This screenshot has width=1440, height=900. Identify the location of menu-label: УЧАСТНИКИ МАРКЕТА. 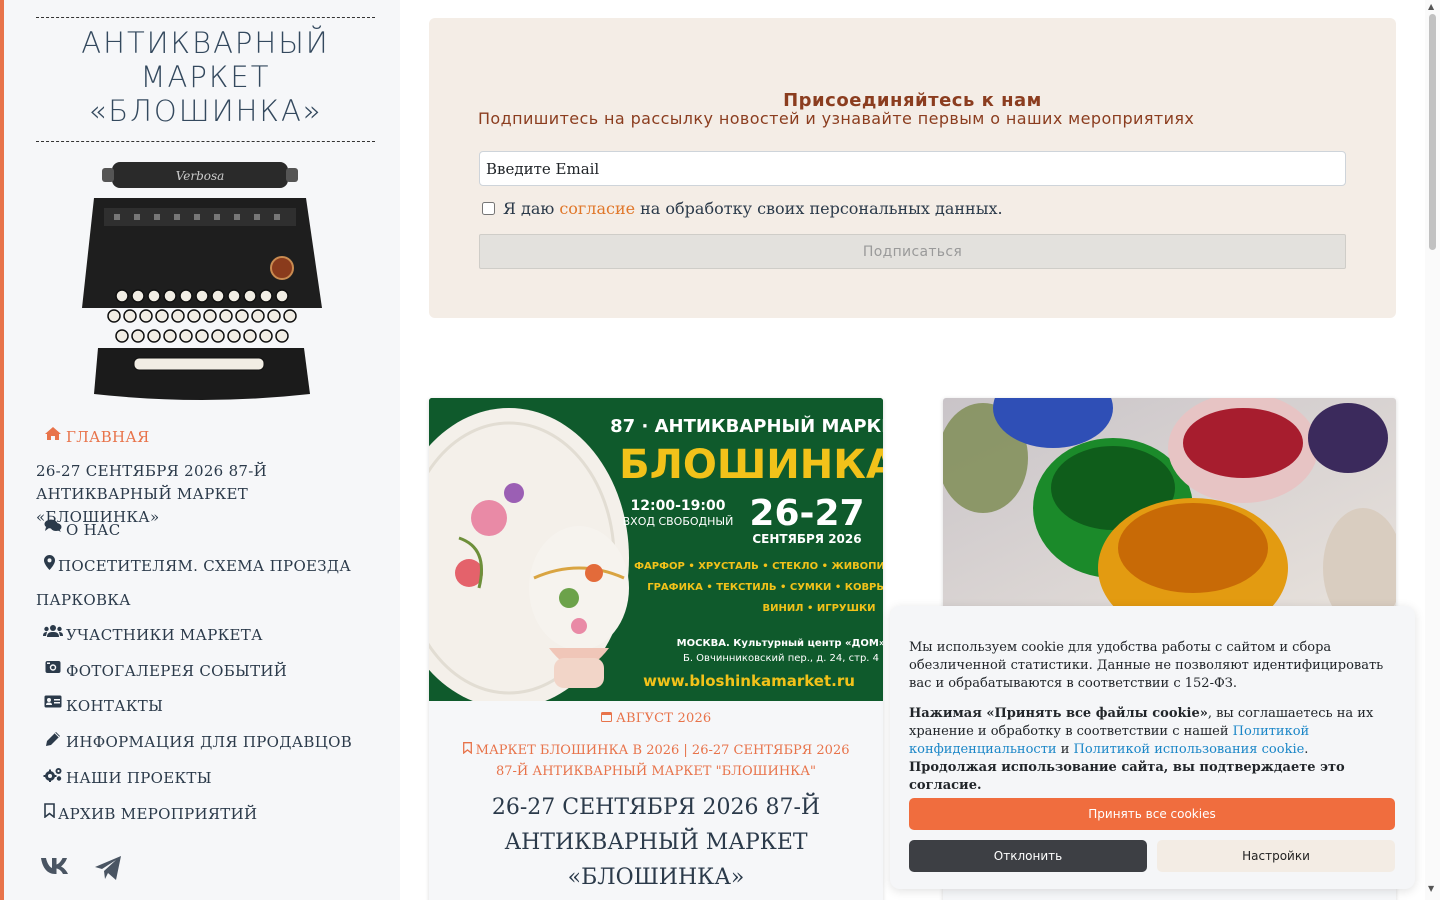
(164, 635).